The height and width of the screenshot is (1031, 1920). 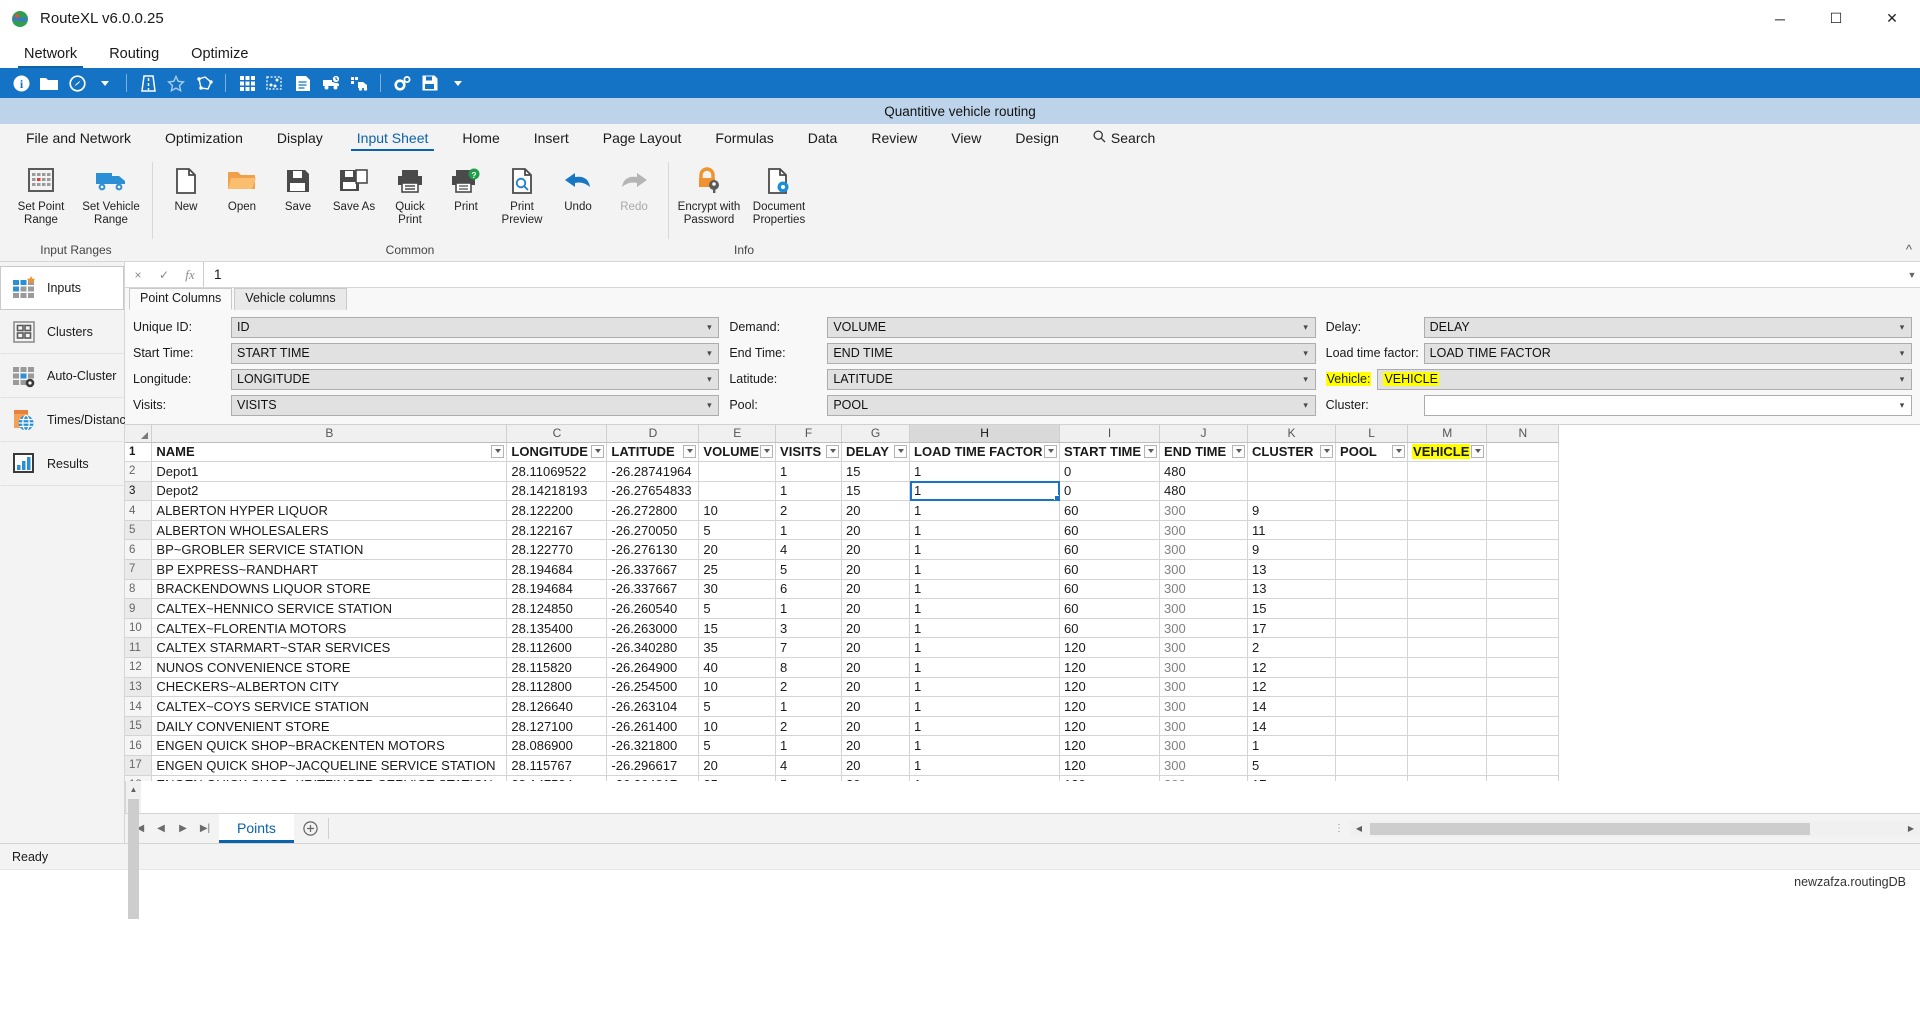 What do you see at coordinates (275, 83) in the screenshot?
I see `cluster-points-icon` at bounding box center [275, 83].